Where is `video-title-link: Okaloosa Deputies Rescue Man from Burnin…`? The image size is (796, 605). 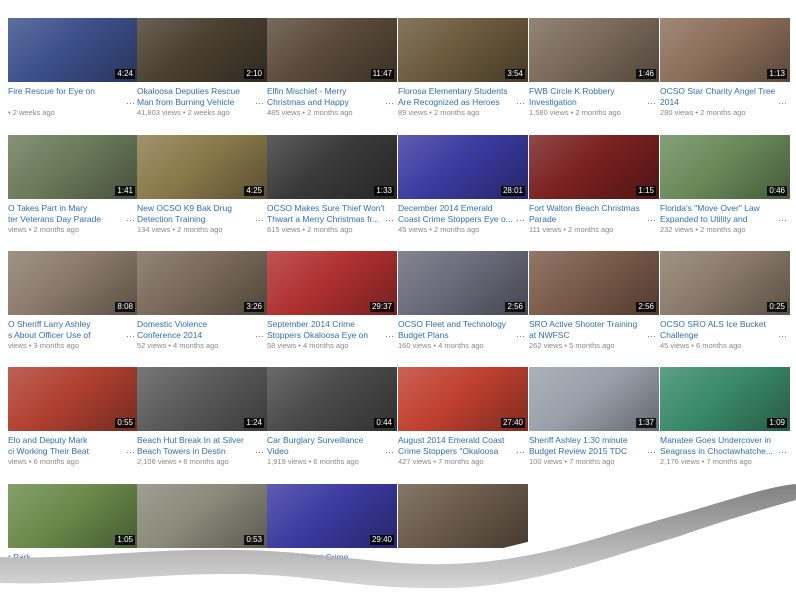
video-title-link: Okaloosa Deputies Rescue Man from Burnin… is located at coordinates (202, 97).